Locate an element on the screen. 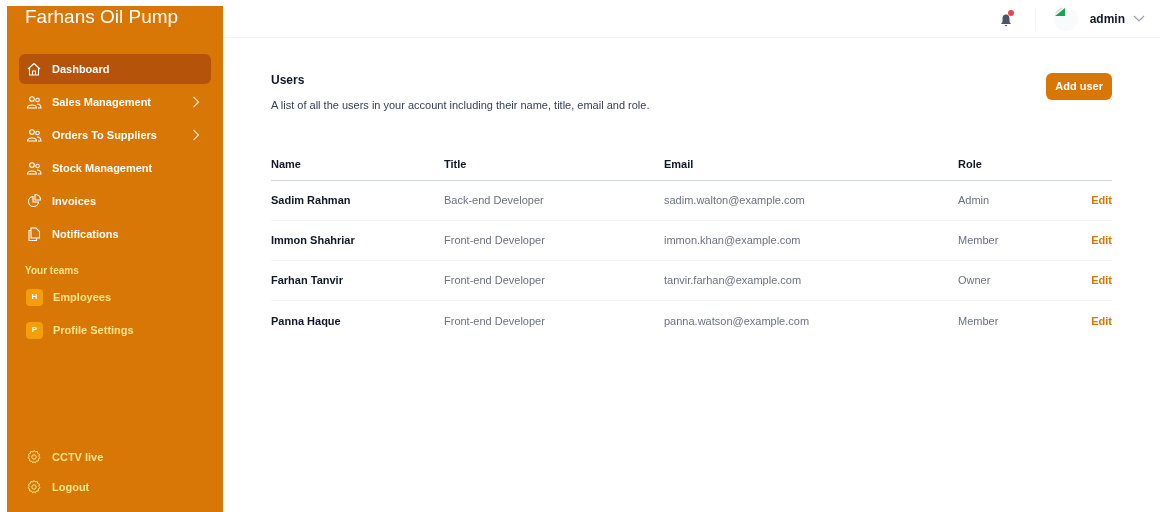 This screenshot has width=1160, height=512. add-user-button: Add user is located at coordinates (1079, 86).